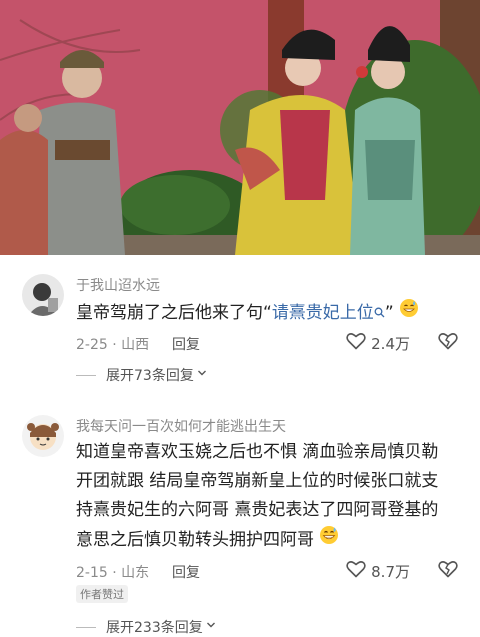 The height and width of the screenshot is (637, 480). I want to click on expand-replies-button: 展开73条回复, so click(142, 375).